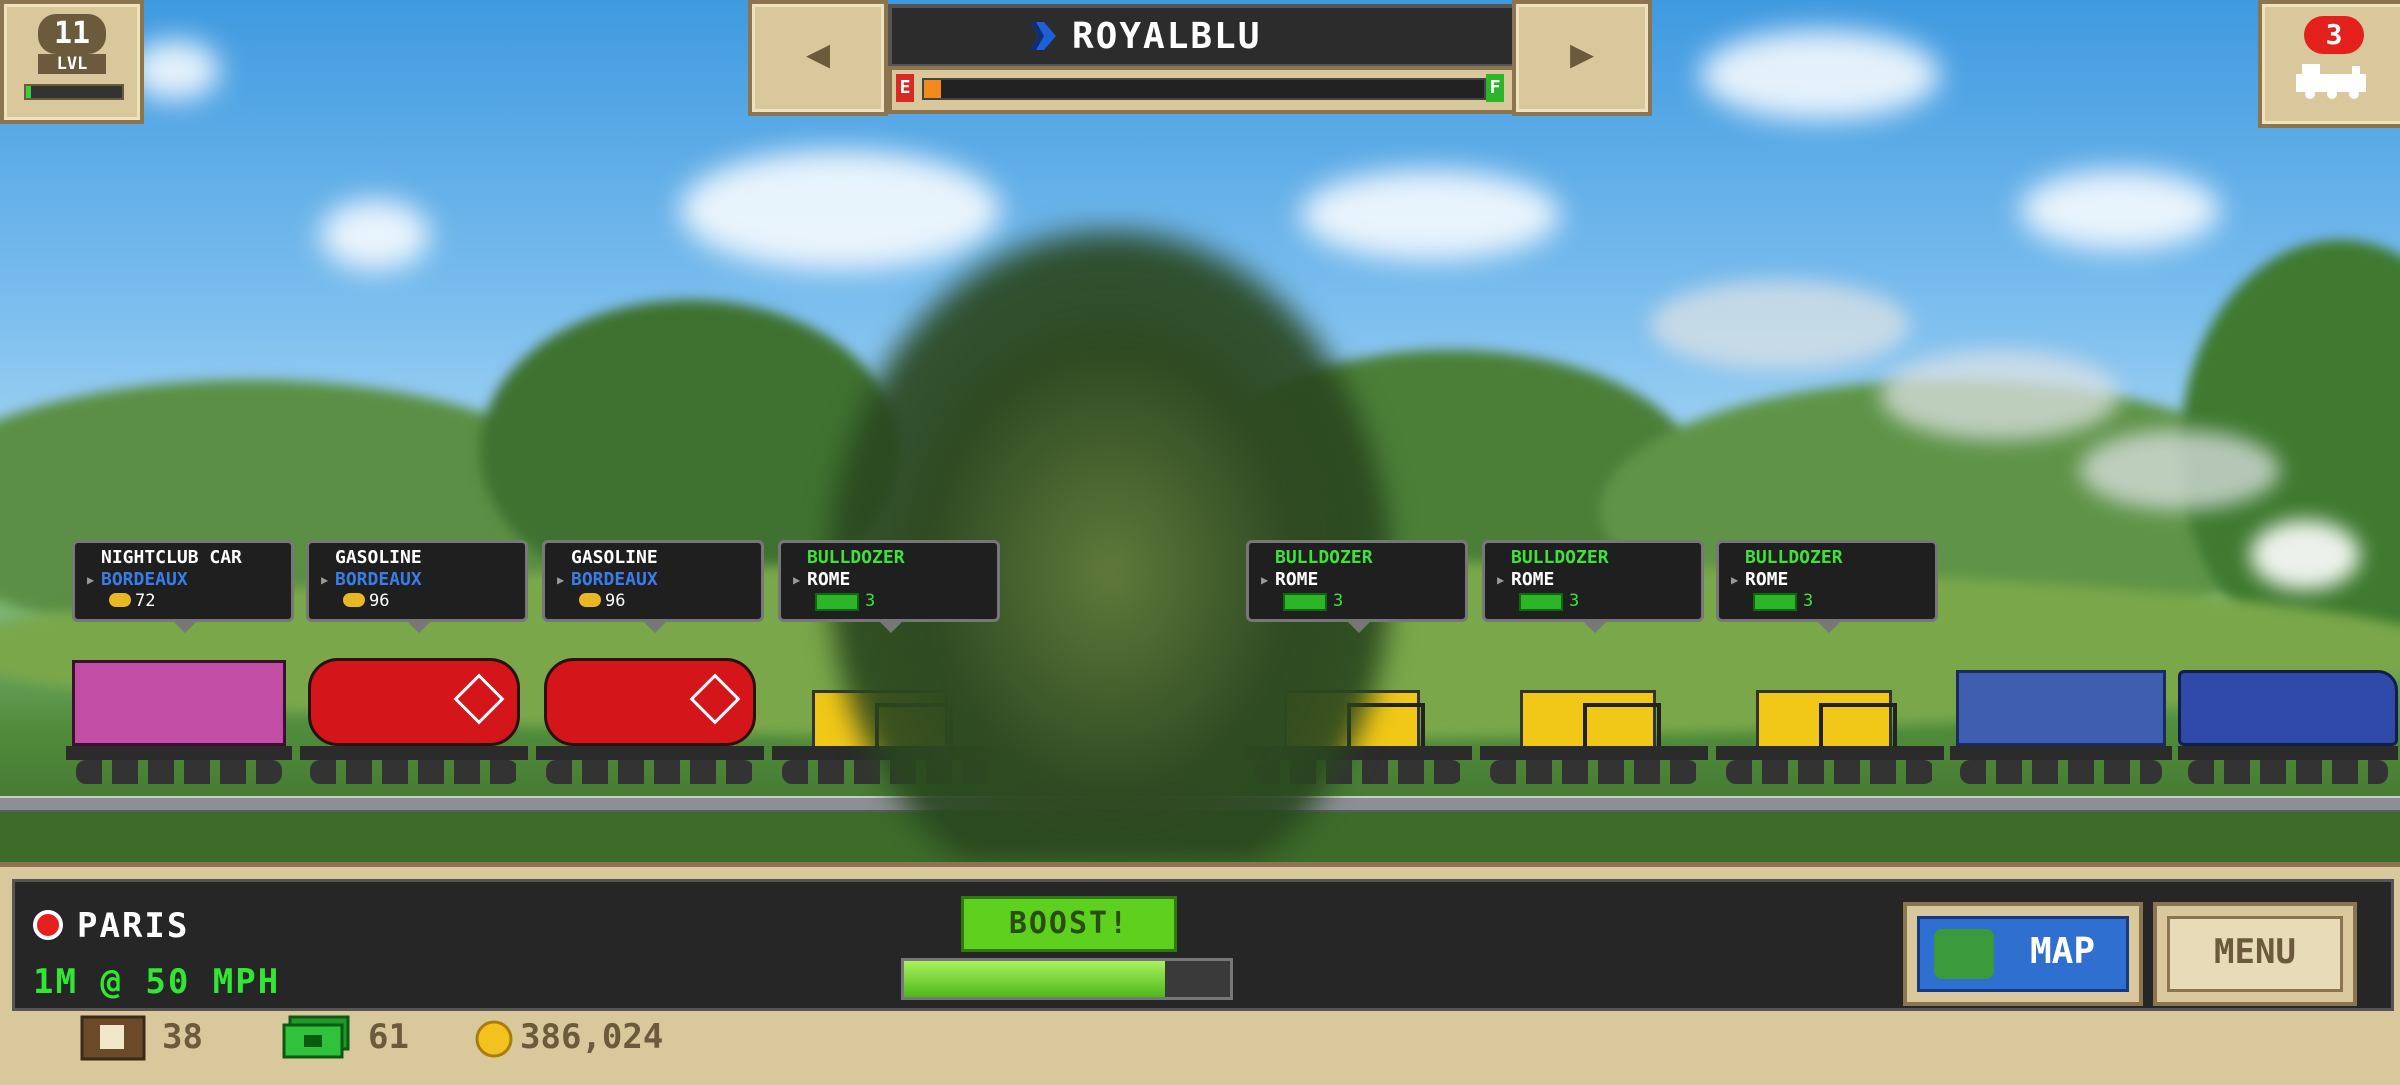 The image size is (2400, 1085). Describe the element at coordinates (171, 557) in the screenshot. I see `cargo-name: NIGHTCLUB CAR` at that location.